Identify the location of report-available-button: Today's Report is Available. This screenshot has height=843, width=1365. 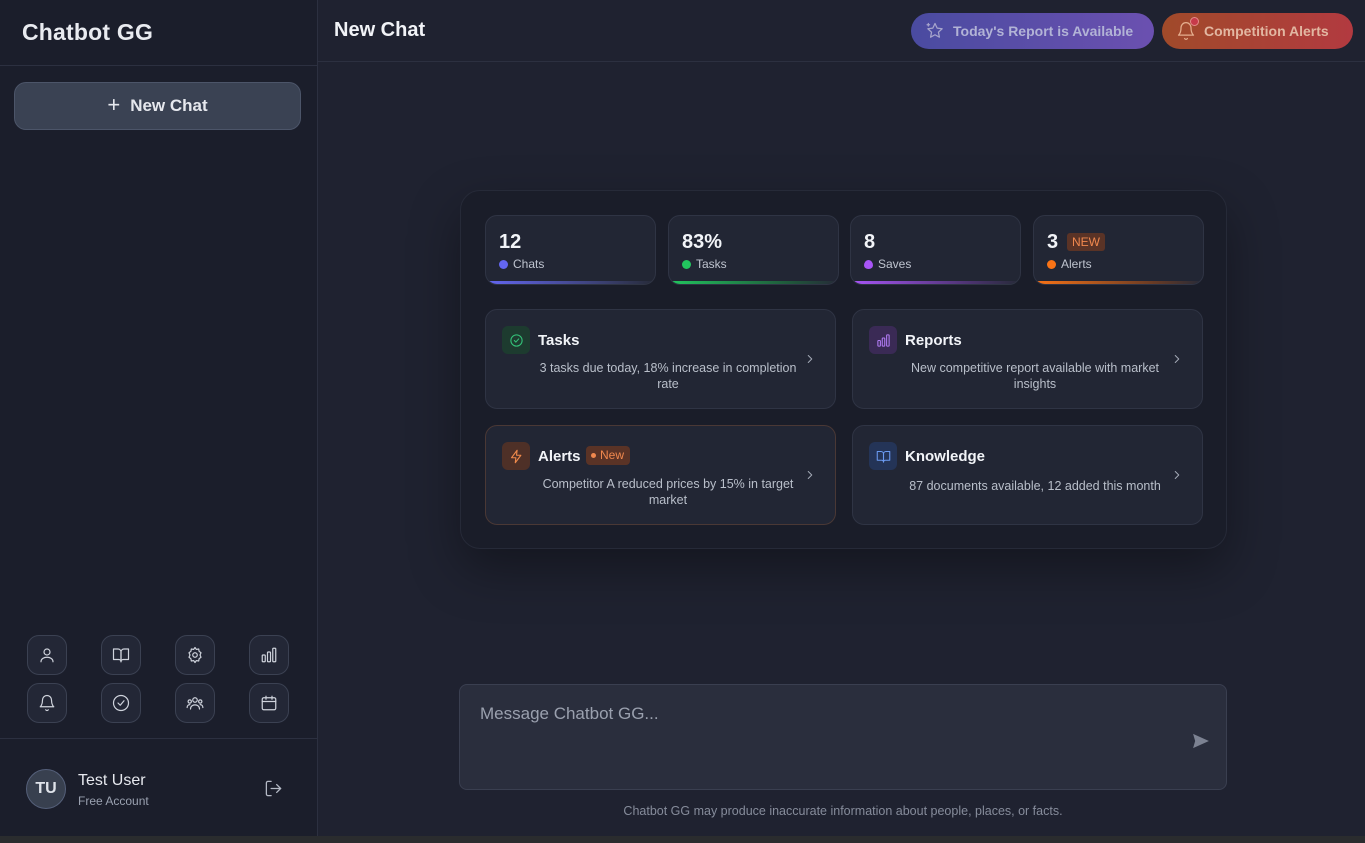
(1032, 31).